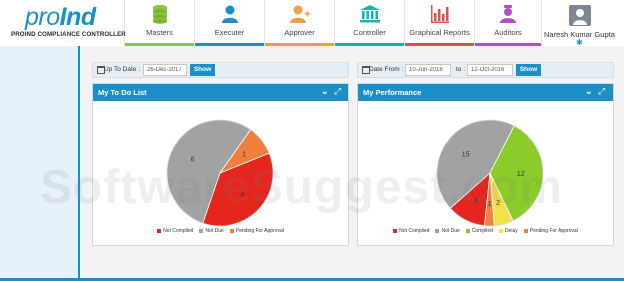 Image resolution: width=624 pixels, height=281 pixels. What do you see at coordinates (461, 69) in the screenshot?
I see `performance-to-label: to :` at bounding box center [461, 69].